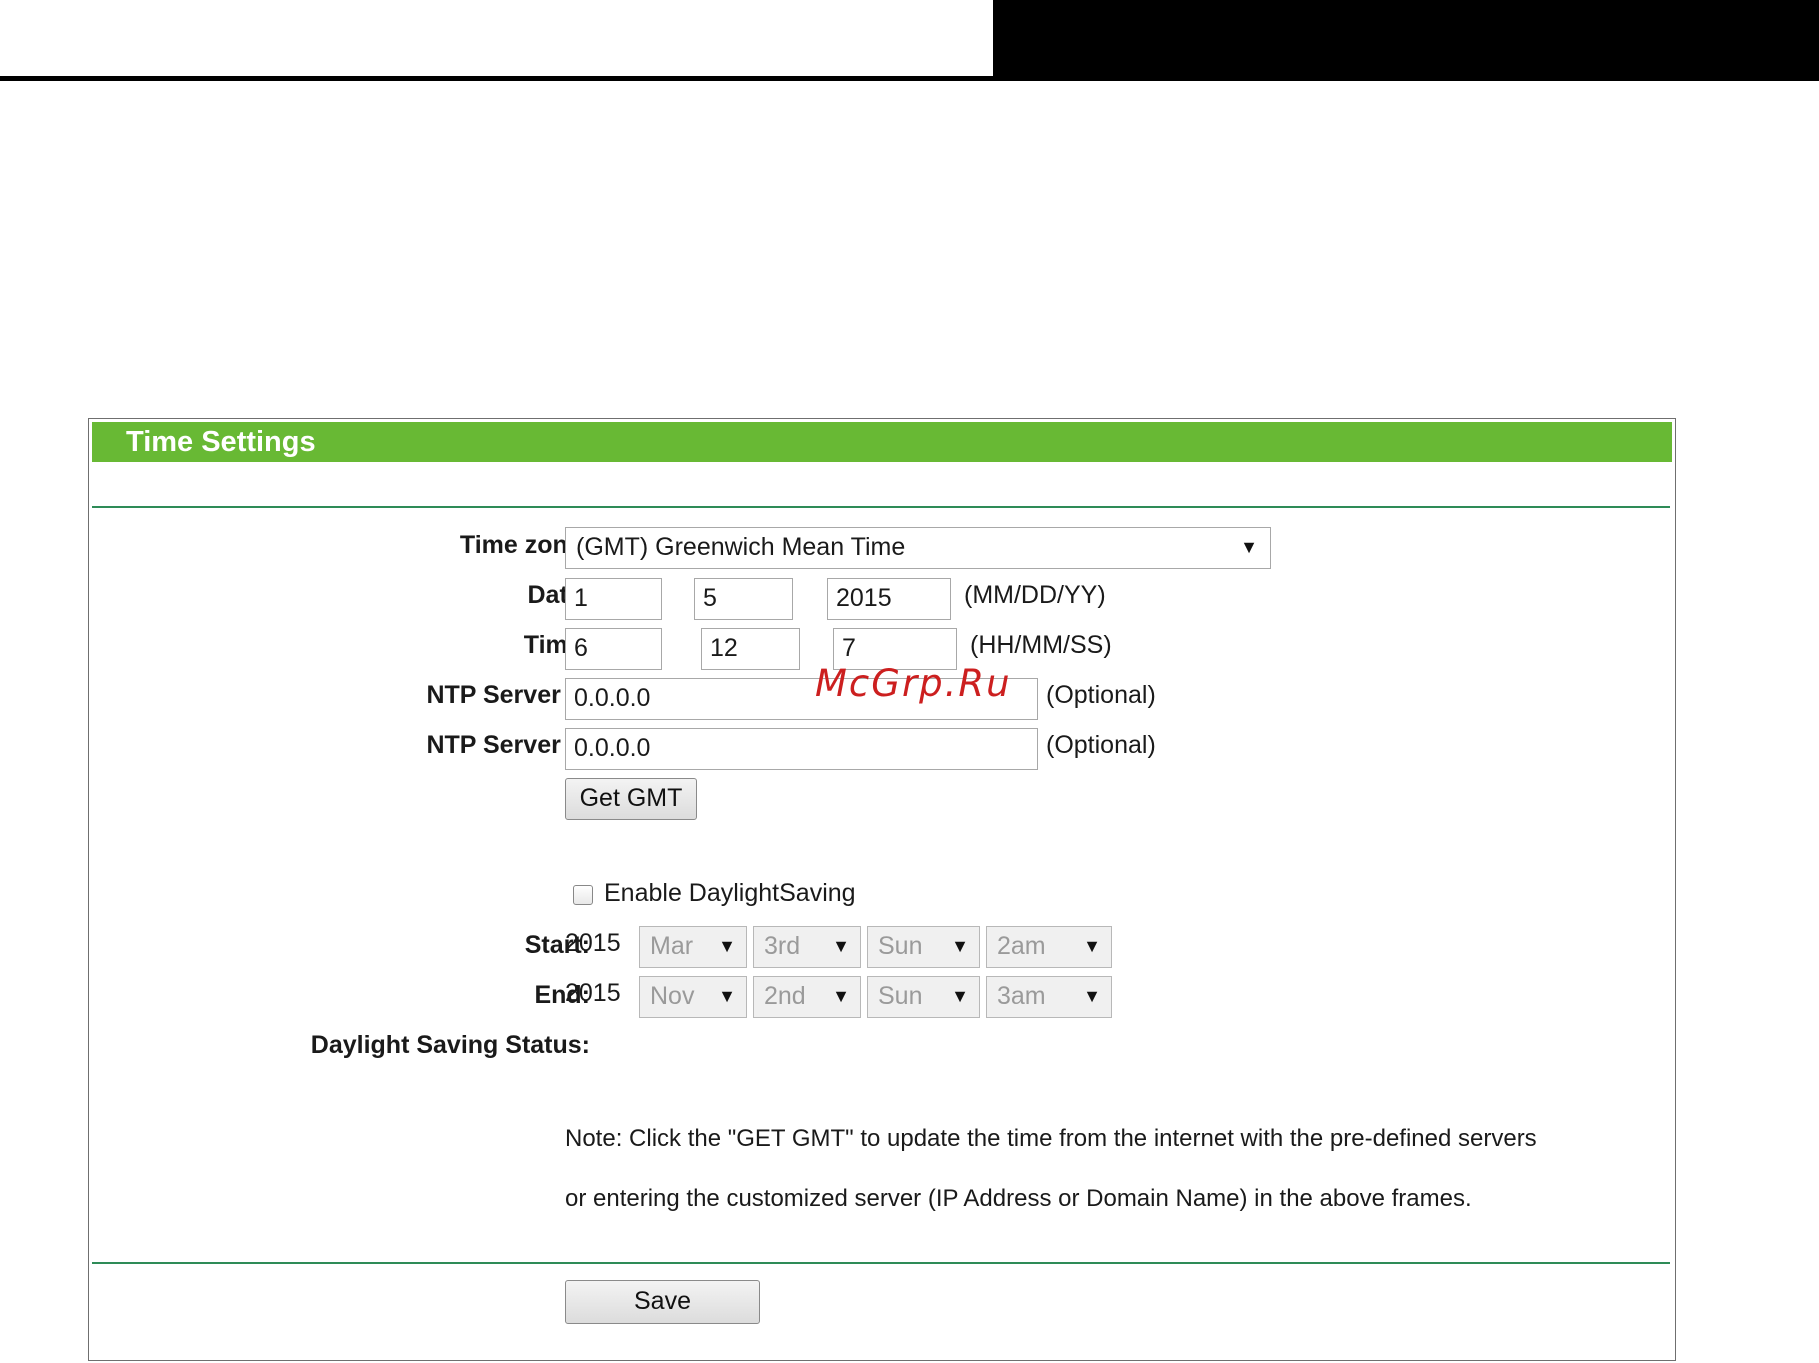 The height and width of the screenshot is (1363, 1819). I want to click on daylight-saving-checkbox-label: Enable DaylightSaving, so click(730, 893).